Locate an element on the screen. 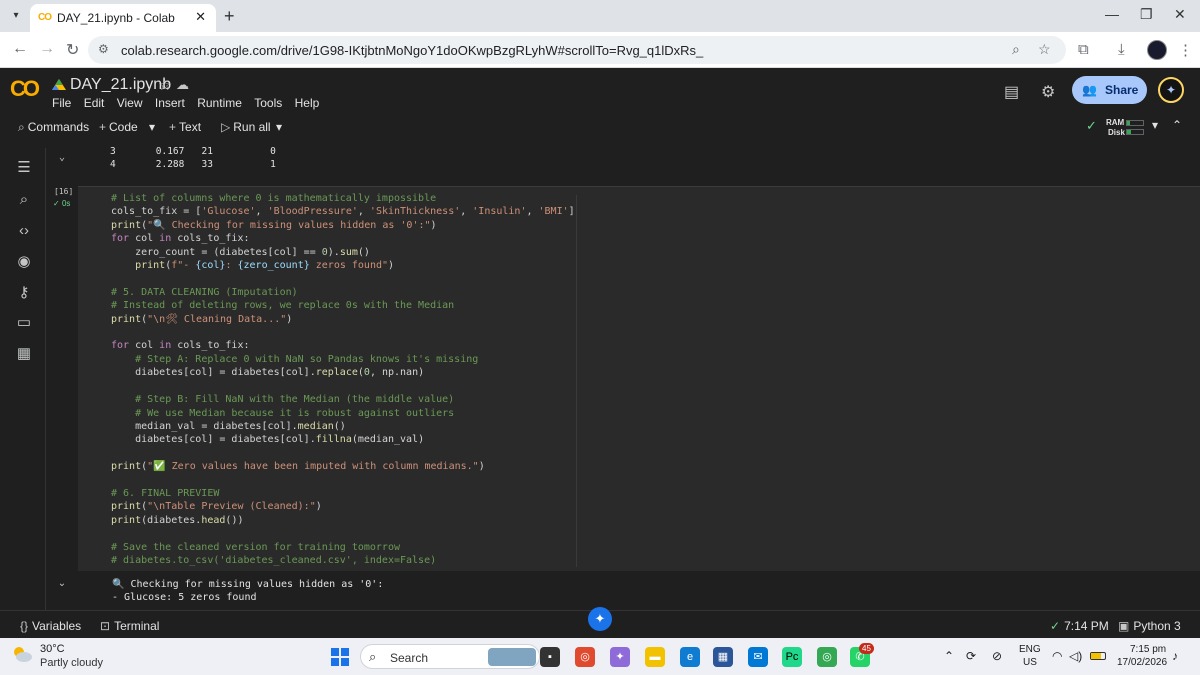  share-button: 👥 Share is located at coordinates (1109, 90).